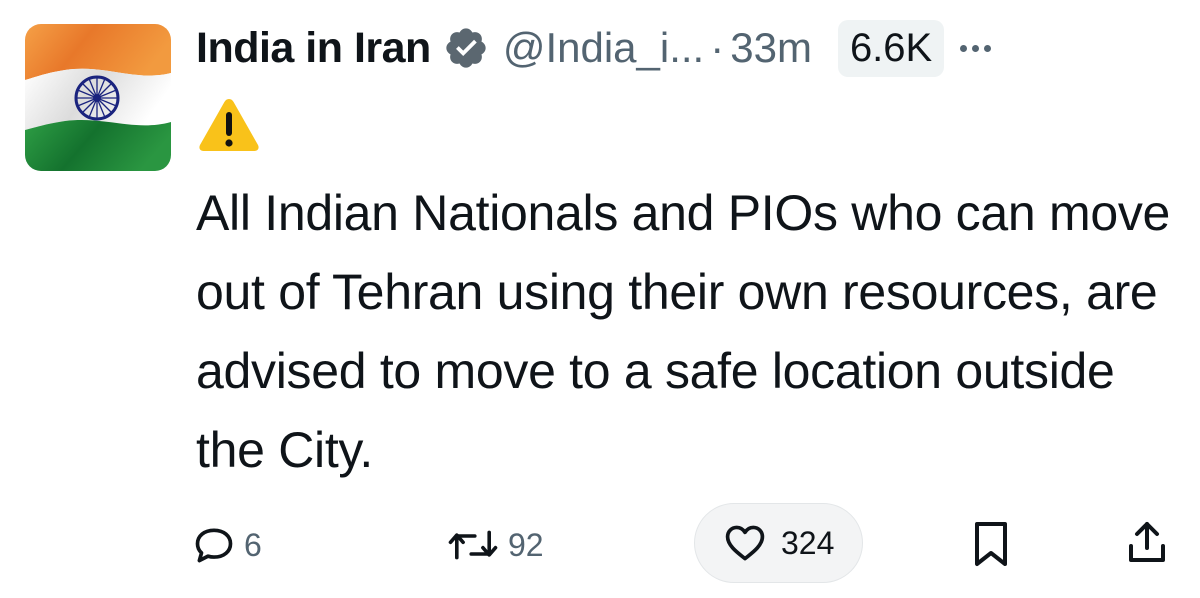 This screenshot has height=598, width=1200. What do you see at coordinates (808, 542) in the screenshot?
I see `like-count: 324` at bounding box center [808, 542].